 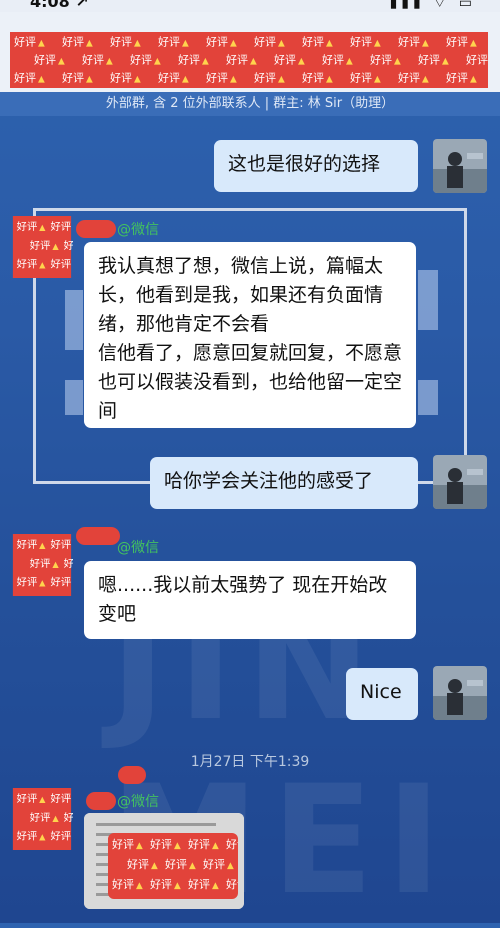 I want to click on chat-timestamp: 1月27日 下午1:39, so click(x=250, y=762).